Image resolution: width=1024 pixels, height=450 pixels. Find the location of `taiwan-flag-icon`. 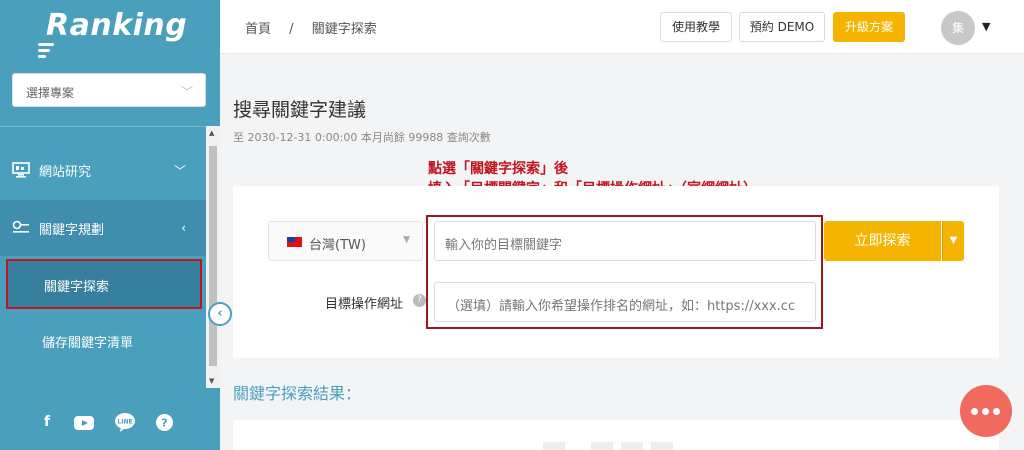

taiwan-flag-icon is located at coordinates (294, 242).